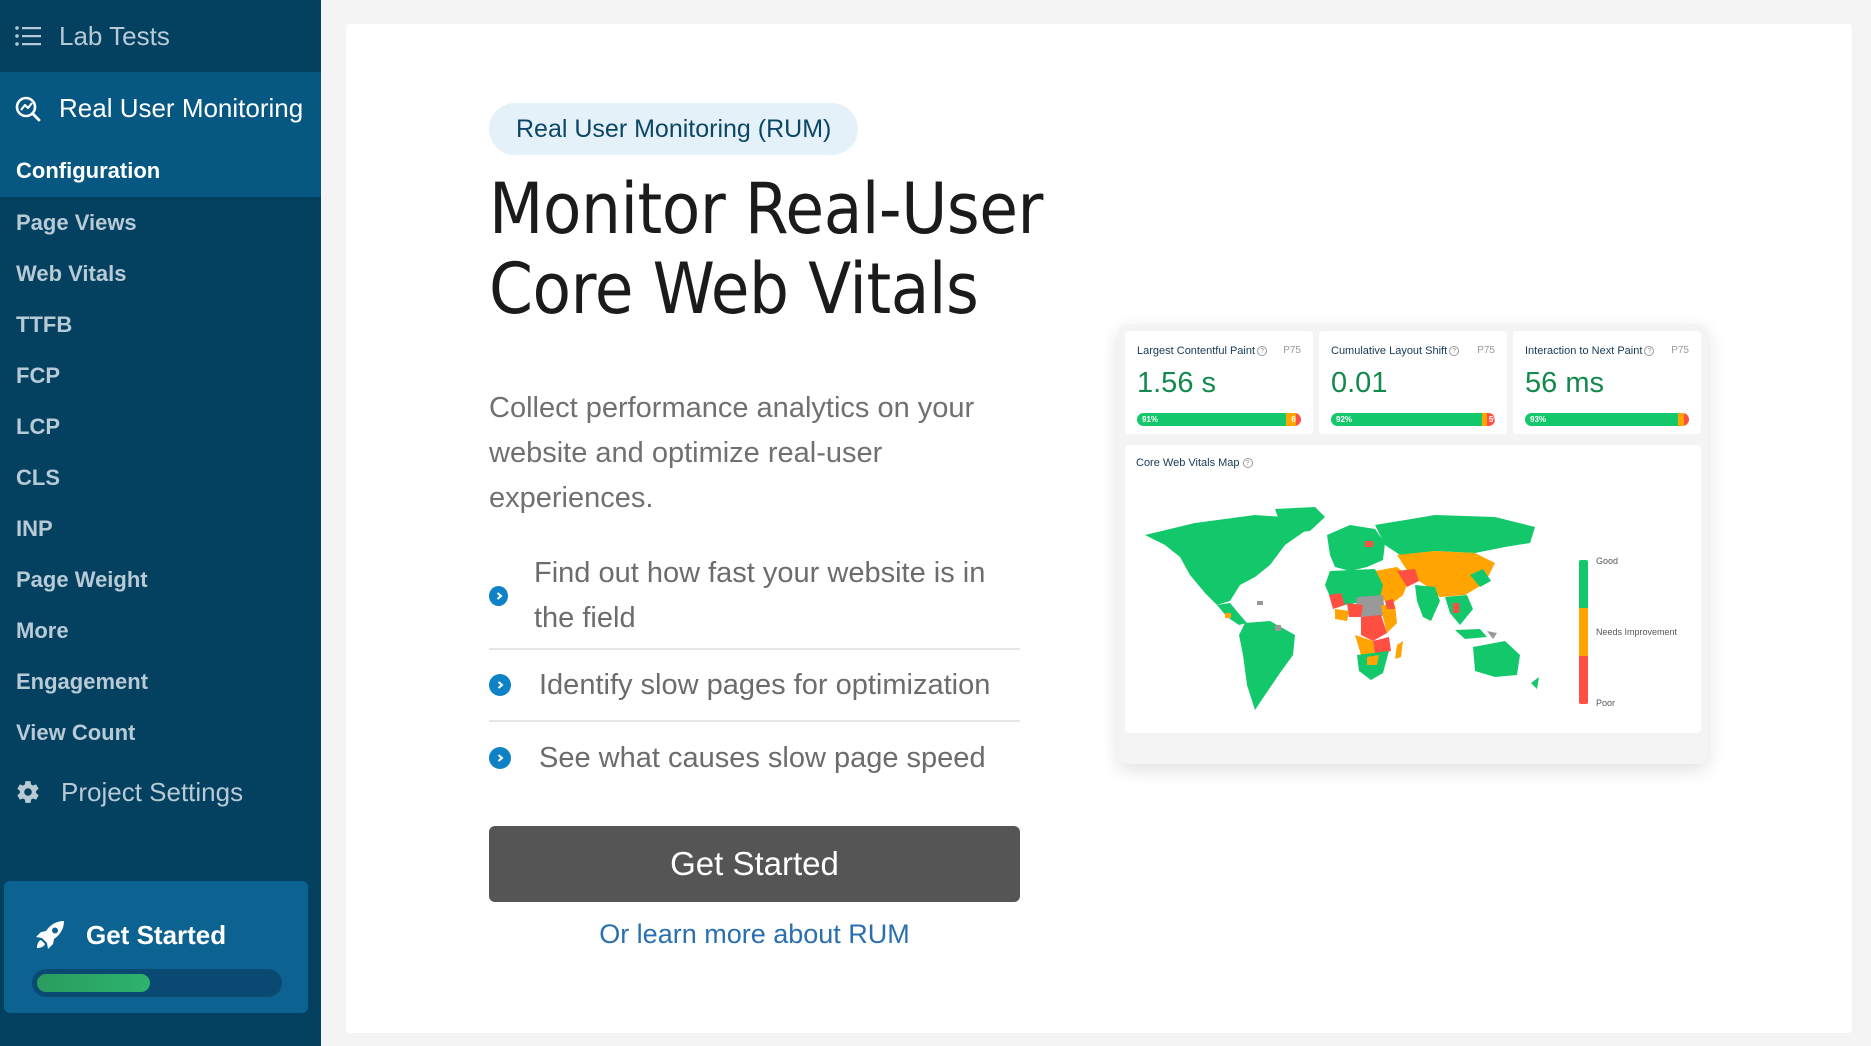 This screenshot has width=1871, height=1046. What do you see at coordinates (1455, 535) in the screenshot?
I see `region-russia` at bounding box center [1455, 535].